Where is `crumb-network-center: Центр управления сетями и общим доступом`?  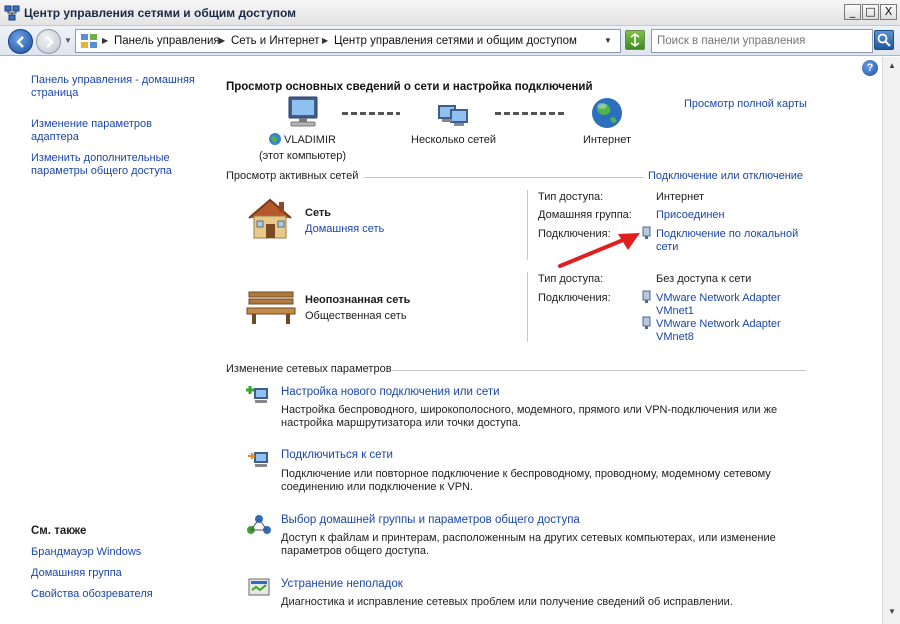
crumb-network-center: Центр управления сетями и общим доступом is located at coordinates (455, 41).